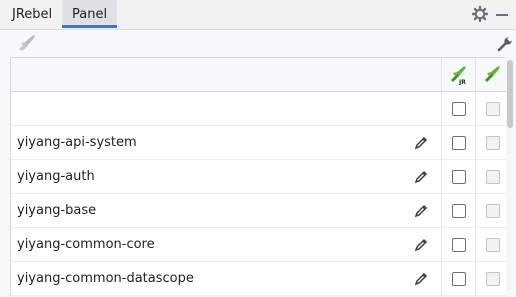 This screenshot has width=516, height=297. Describe the element at coordinates (510, 94) in the screenshot. I see `vertical-scrollbar-thumb` at that location.